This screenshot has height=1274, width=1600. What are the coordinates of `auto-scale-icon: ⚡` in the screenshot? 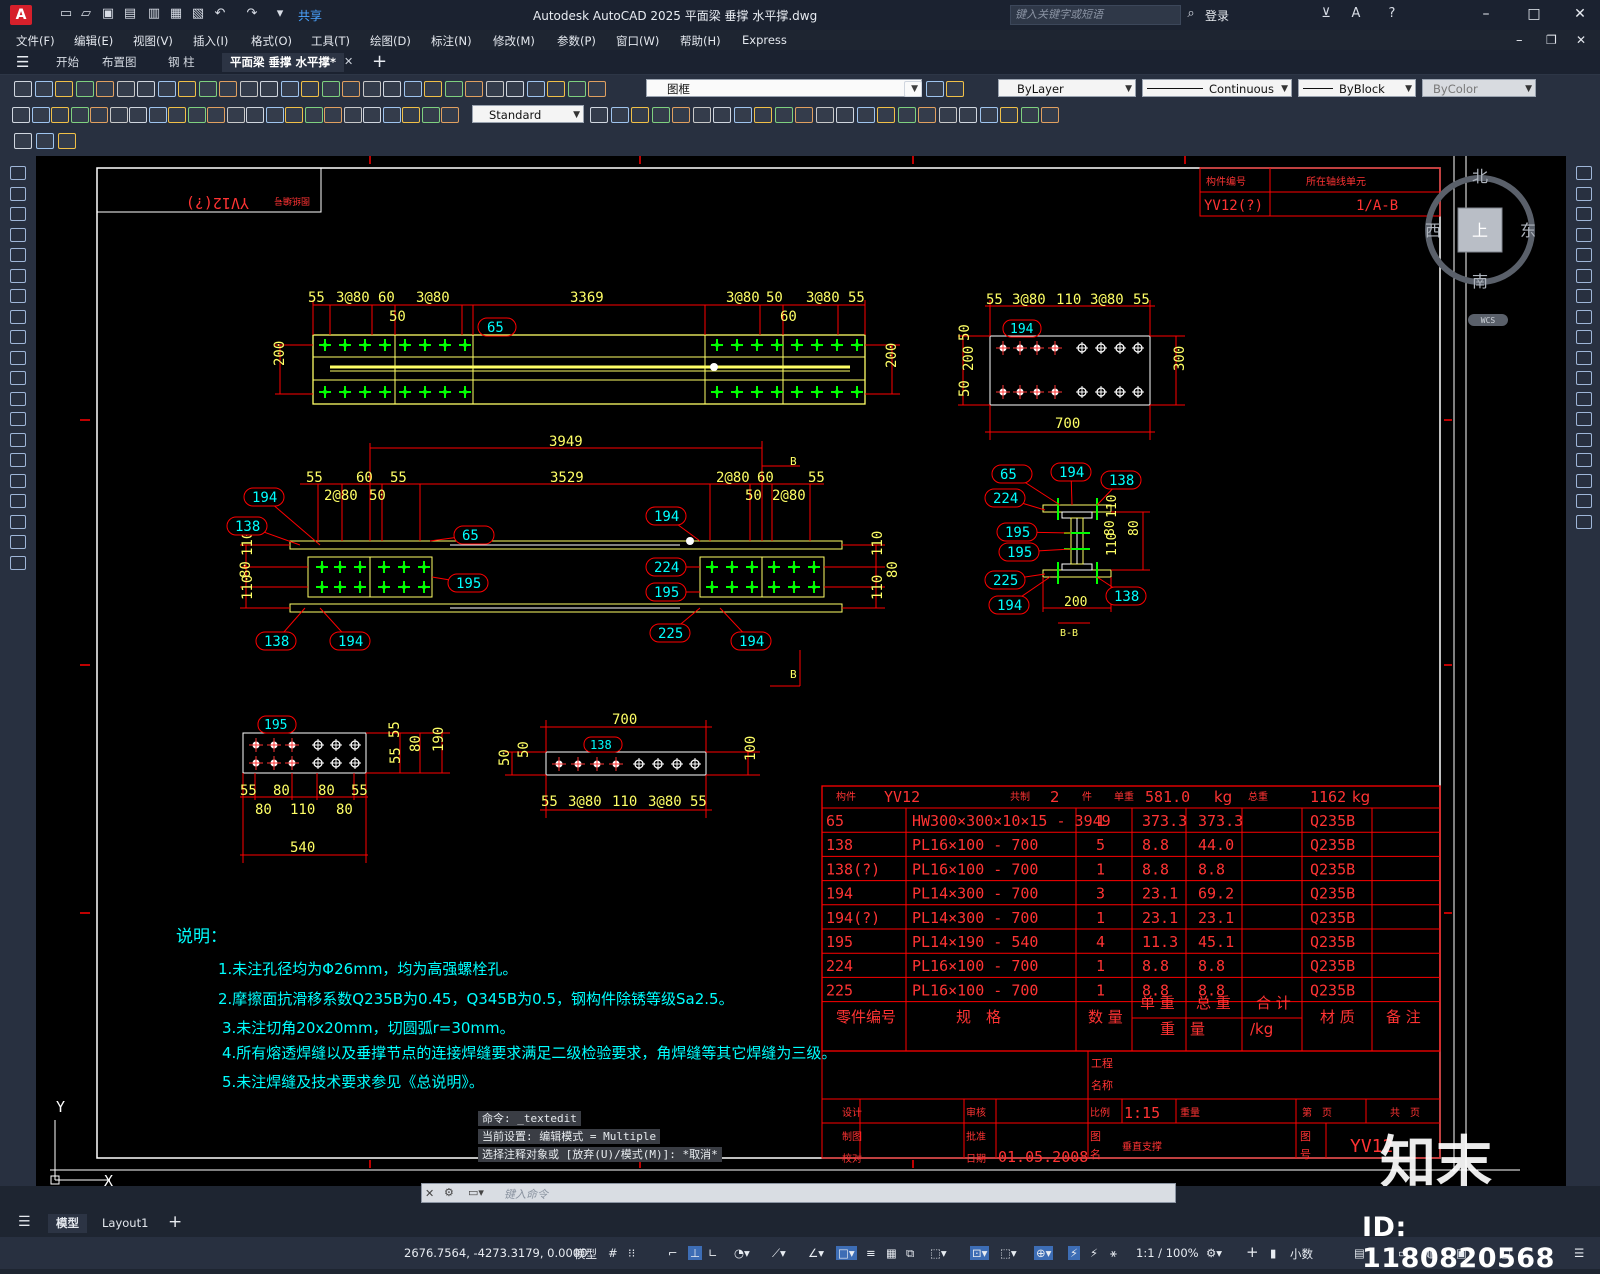 It's located at (1094, 1253).